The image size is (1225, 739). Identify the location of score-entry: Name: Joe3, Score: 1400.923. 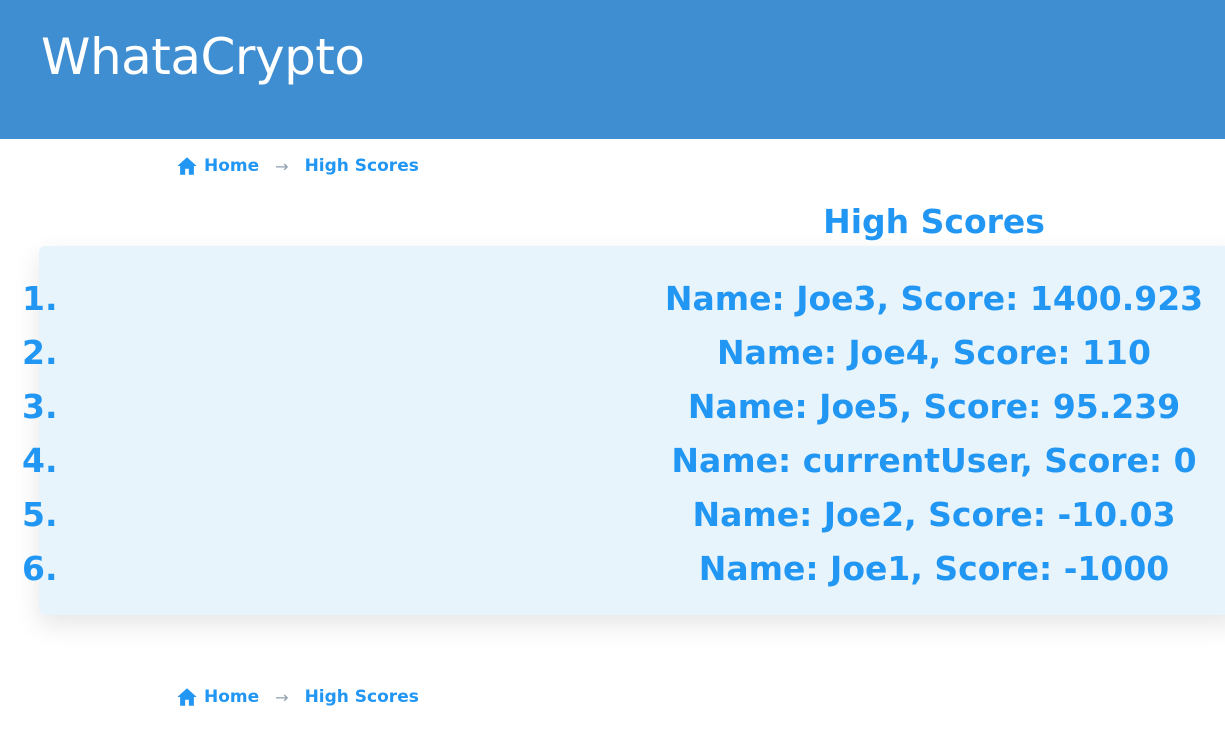
(934, 298).